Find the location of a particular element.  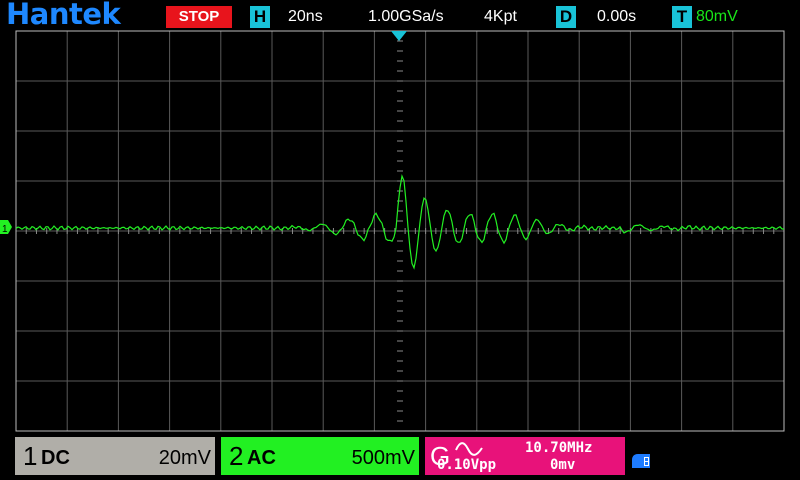

brand-logo: Hantek is located at coordinates (63, 15).